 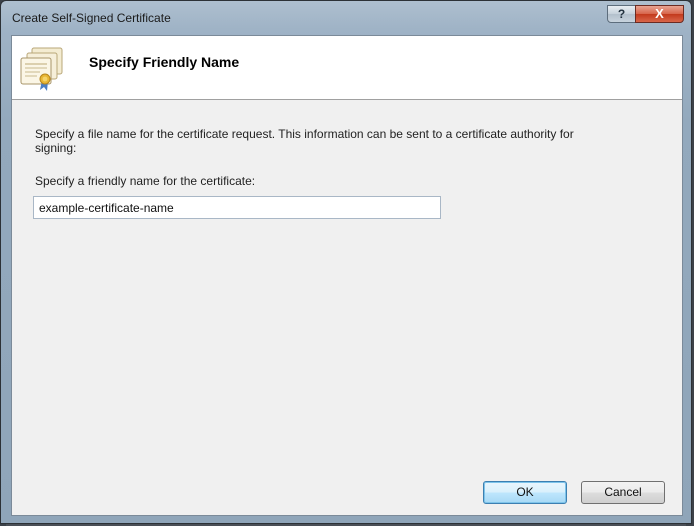 What do you see at coordinates (621, 14) in the screenshot?
I see `help-button: ?` at bounding box center [621, 14].